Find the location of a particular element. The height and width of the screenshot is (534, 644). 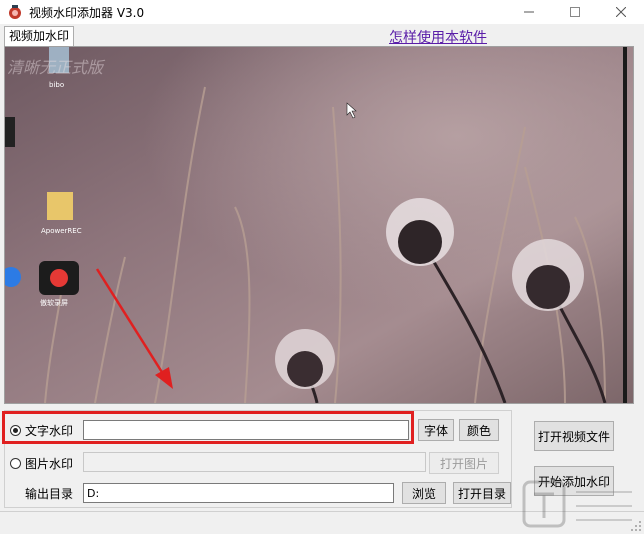

image-watermark-radio: 图片水印 is located at coordinates (41, 463).